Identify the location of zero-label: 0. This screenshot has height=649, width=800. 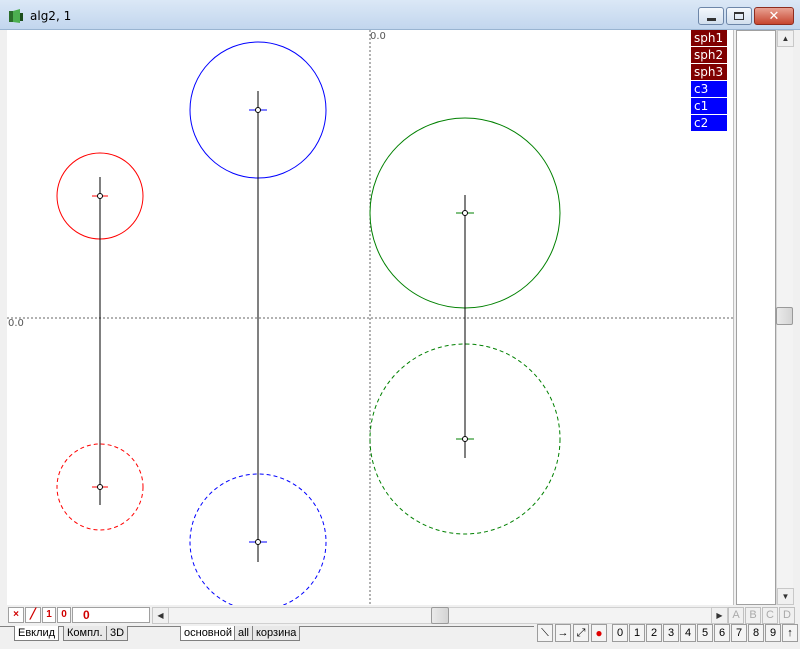
(64, 614).